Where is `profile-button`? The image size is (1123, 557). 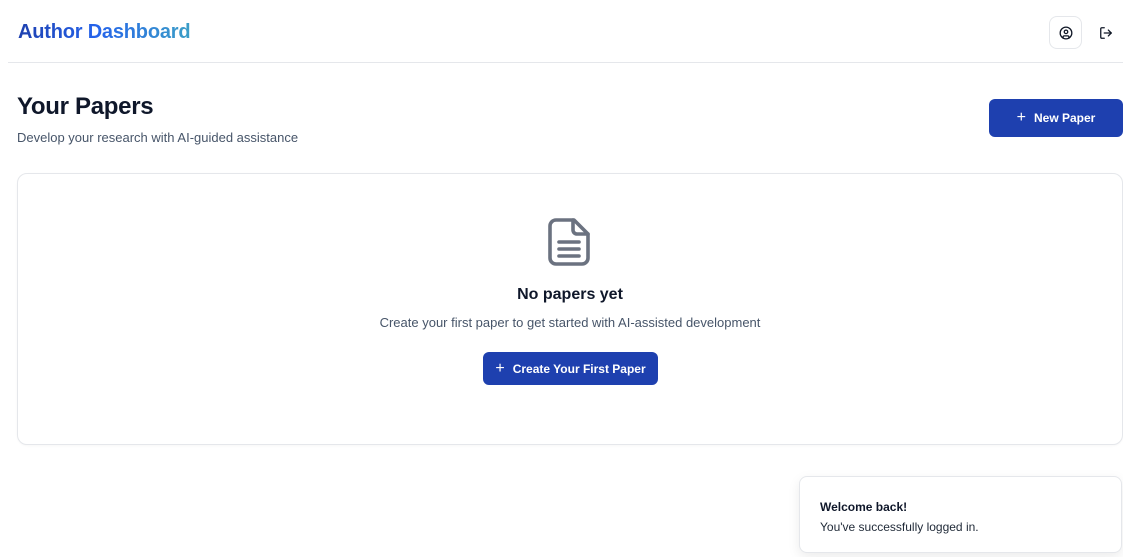 profile-button is located at coordinates (1065, 32).